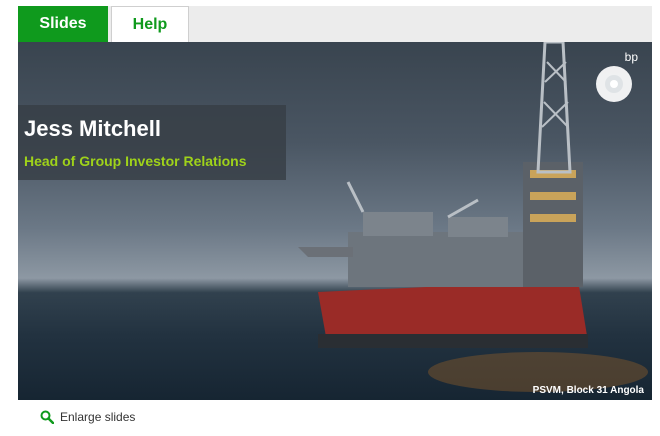 This screenshot has height=436, width=660. Describe the element at coordinates (98, 417) in the screenshot. I see `enlarge-slides-label: Enlarge slides` at that location.